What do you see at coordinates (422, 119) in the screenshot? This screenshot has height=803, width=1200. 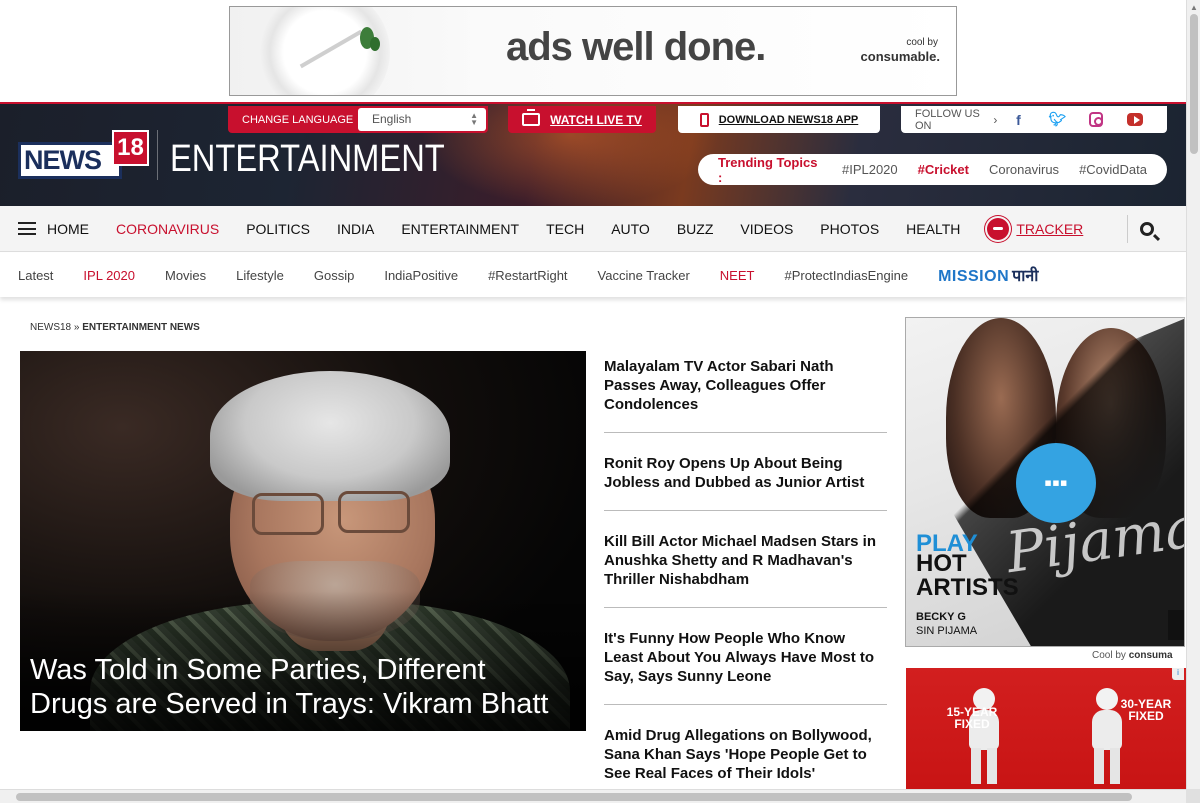 I see `language-select: English ▲ ▼` at bounding box center [422, 119].